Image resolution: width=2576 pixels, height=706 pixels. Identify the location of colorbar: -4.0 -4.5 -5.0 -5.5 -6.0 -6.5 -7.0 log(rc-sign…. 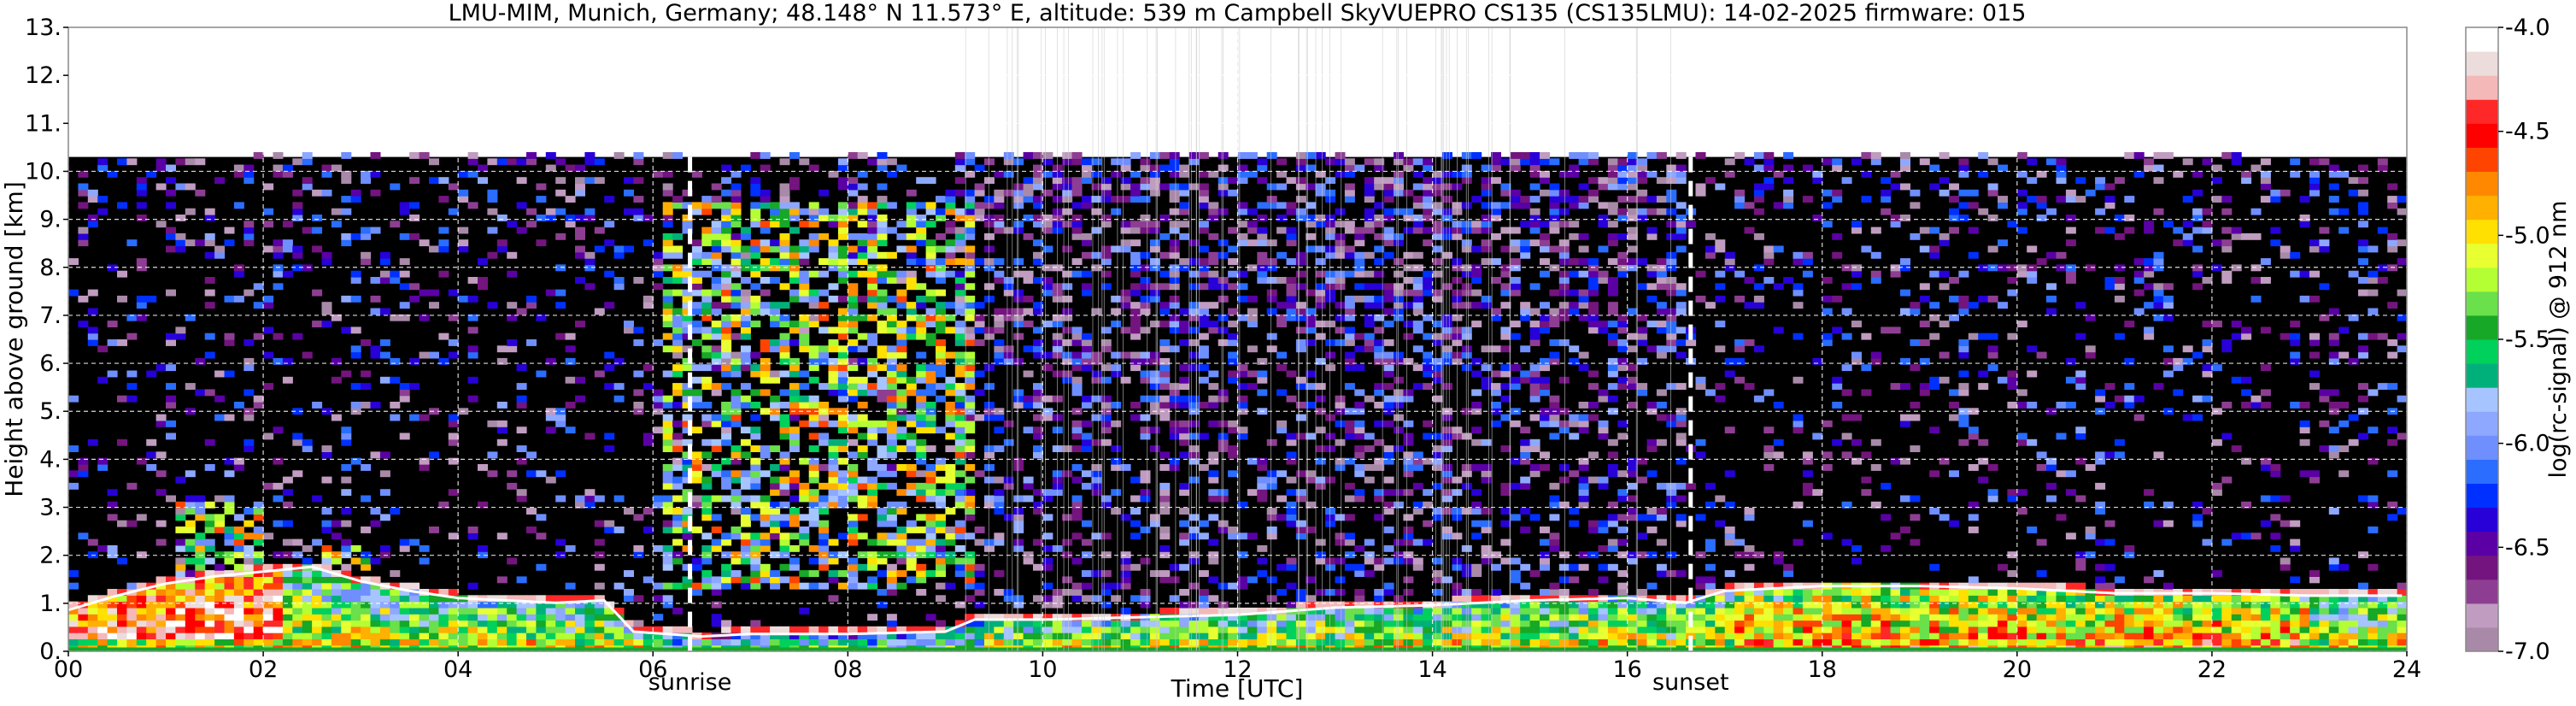
(2518, 340).